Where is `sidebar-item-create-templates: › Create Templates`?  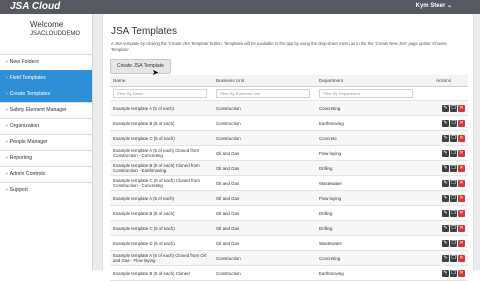
sidebar-item-create-templates: › Create Templates is located at coordinates (46, 94).